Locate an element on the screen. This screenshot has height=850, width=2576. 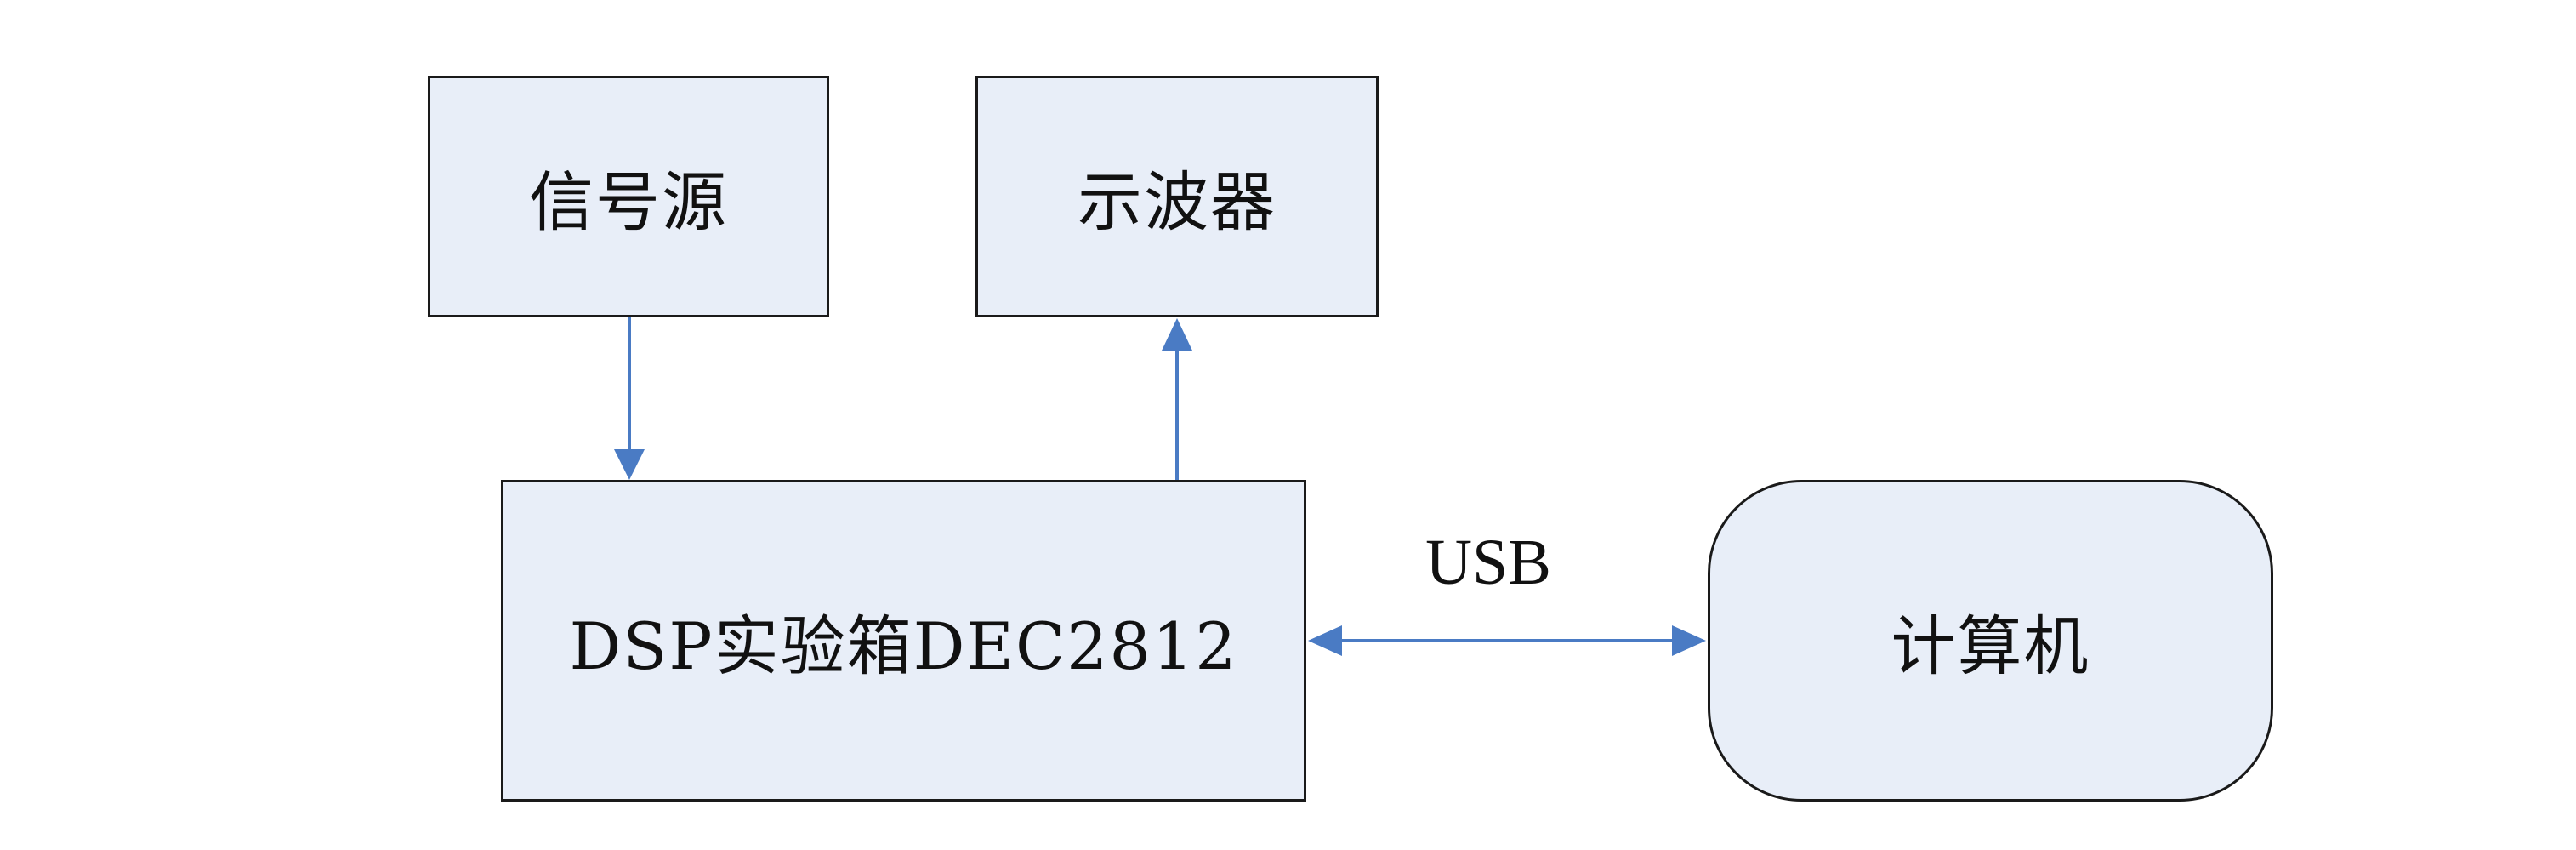
oscilloscope-box: 示波器 is located at coordinates (1177, 196).